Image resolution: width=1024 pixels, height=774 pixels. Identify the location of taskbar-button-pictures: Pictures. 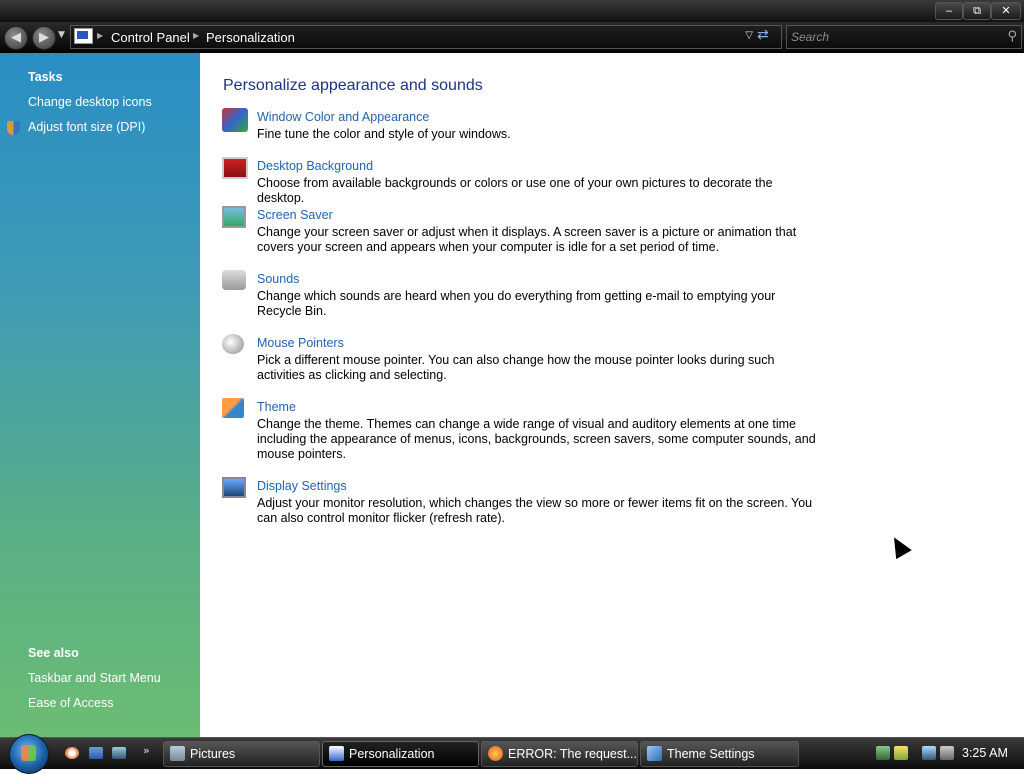
(241, 754).